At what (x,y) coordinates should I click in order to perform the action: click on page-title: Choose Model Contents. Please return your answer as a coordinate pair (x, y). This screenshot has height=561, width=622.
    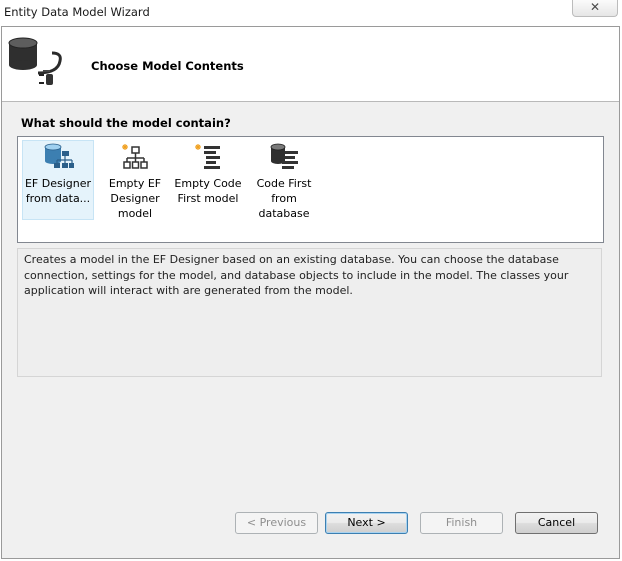
    Looking at the image, I should click on (167, 66).